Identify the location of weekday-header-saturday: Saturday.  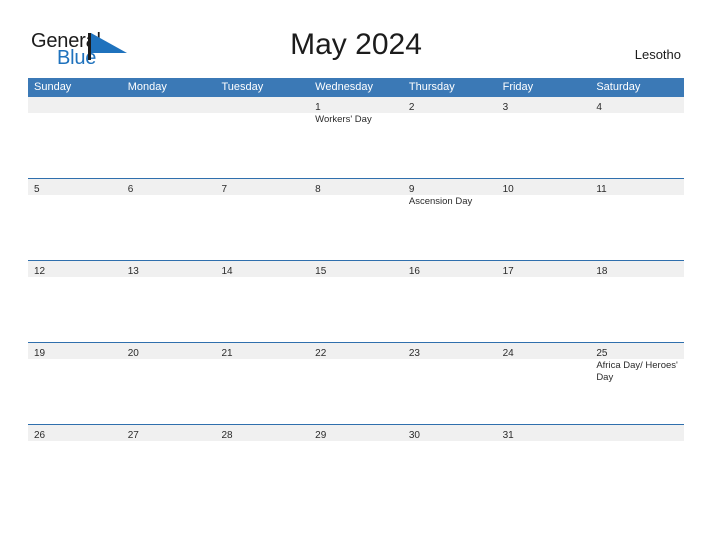
(618, 87).